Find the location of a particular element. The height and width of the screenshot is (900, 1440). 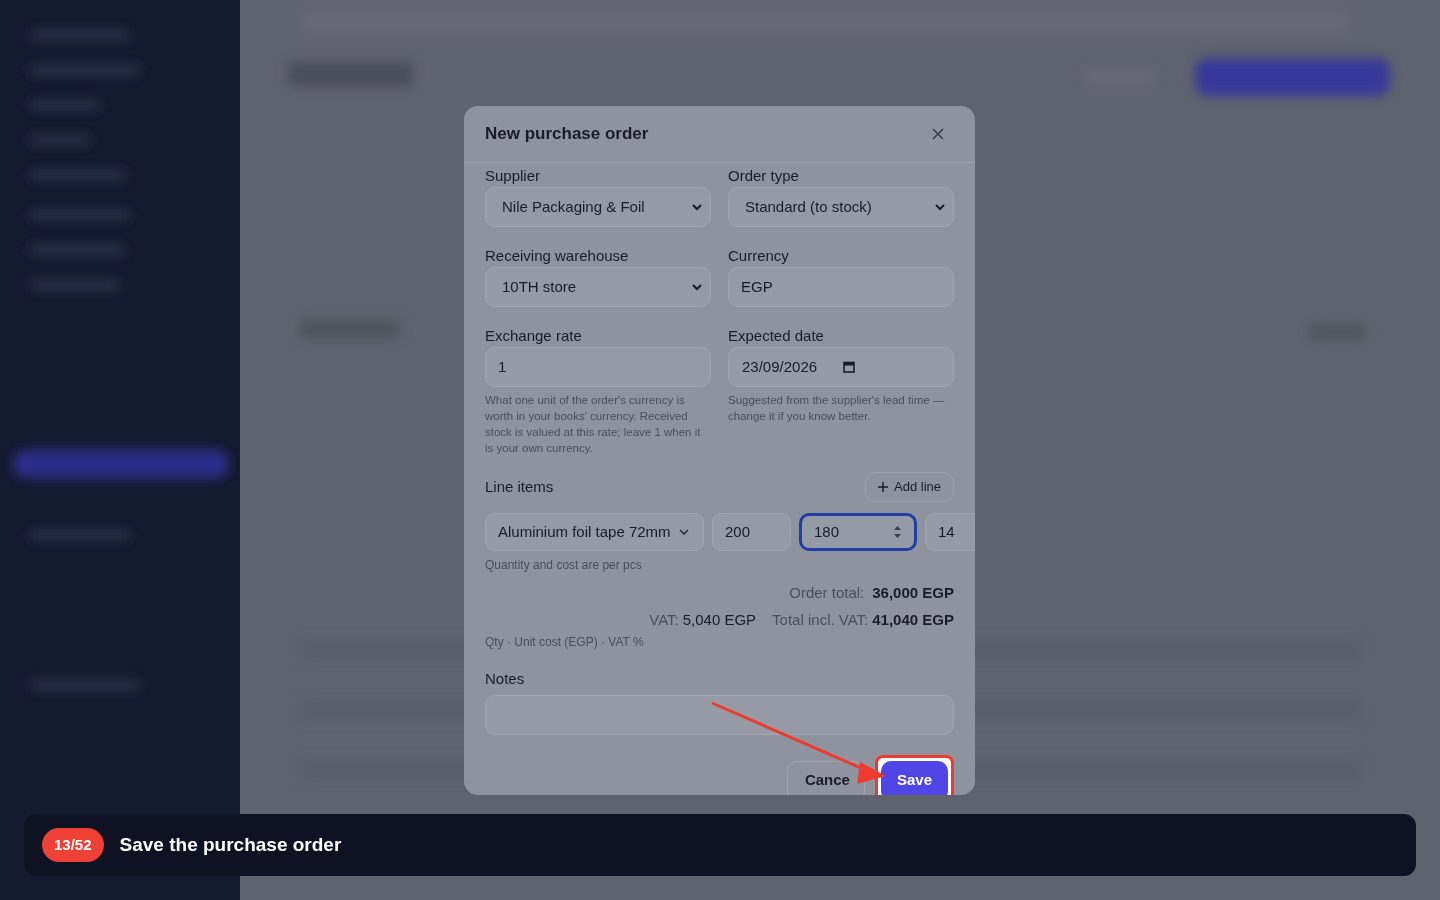

field-label: Exchange rate is located at coordinates (534, 335).